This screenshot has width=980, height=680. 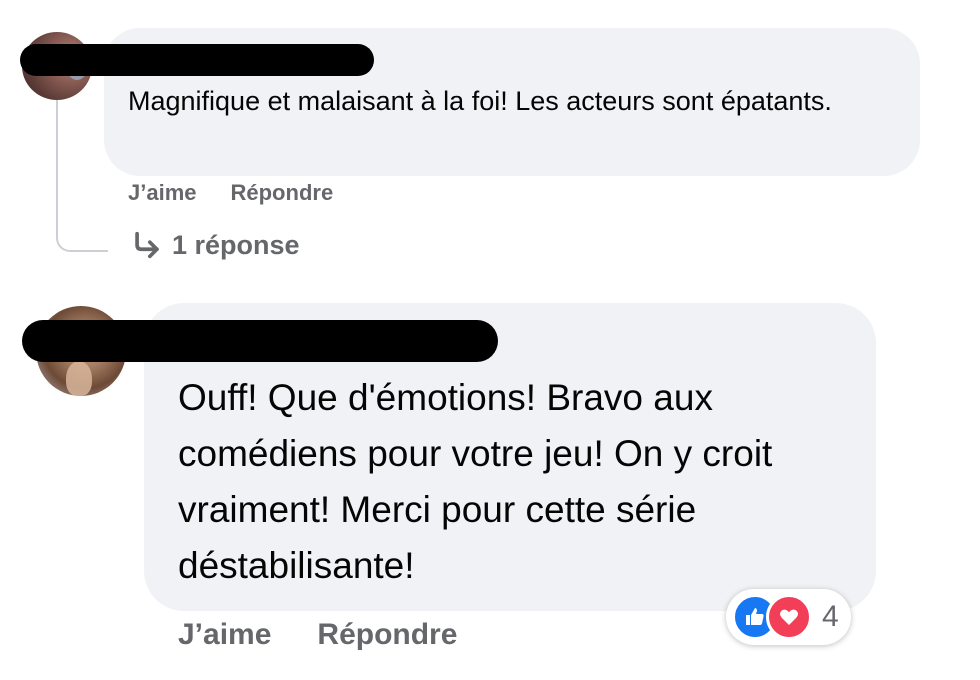 What do you see at coordinates (830, 616) in the screenshot?
I see `reaction-count: 4` at bounding box center [830, 616].